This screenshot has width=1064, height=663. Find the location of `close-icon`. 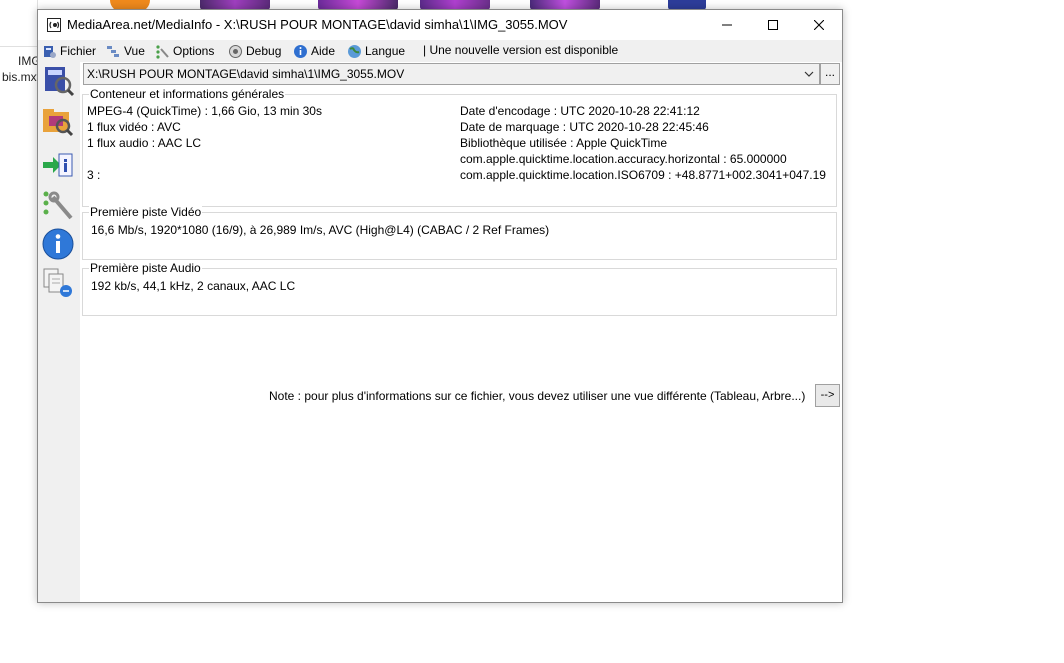

close-icon is located at coordinates (819, 25).